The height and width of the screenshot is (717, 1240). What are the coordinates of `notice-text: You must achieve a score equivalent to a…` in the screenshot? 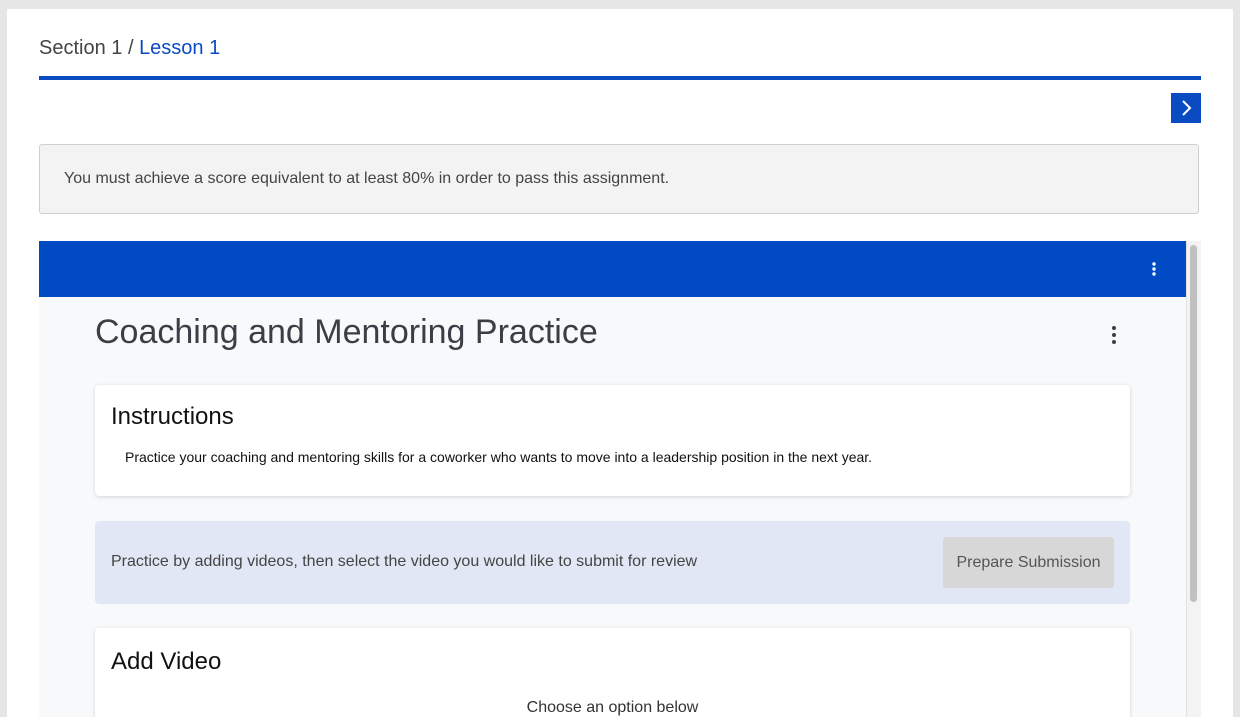 It's located at (367, 178).